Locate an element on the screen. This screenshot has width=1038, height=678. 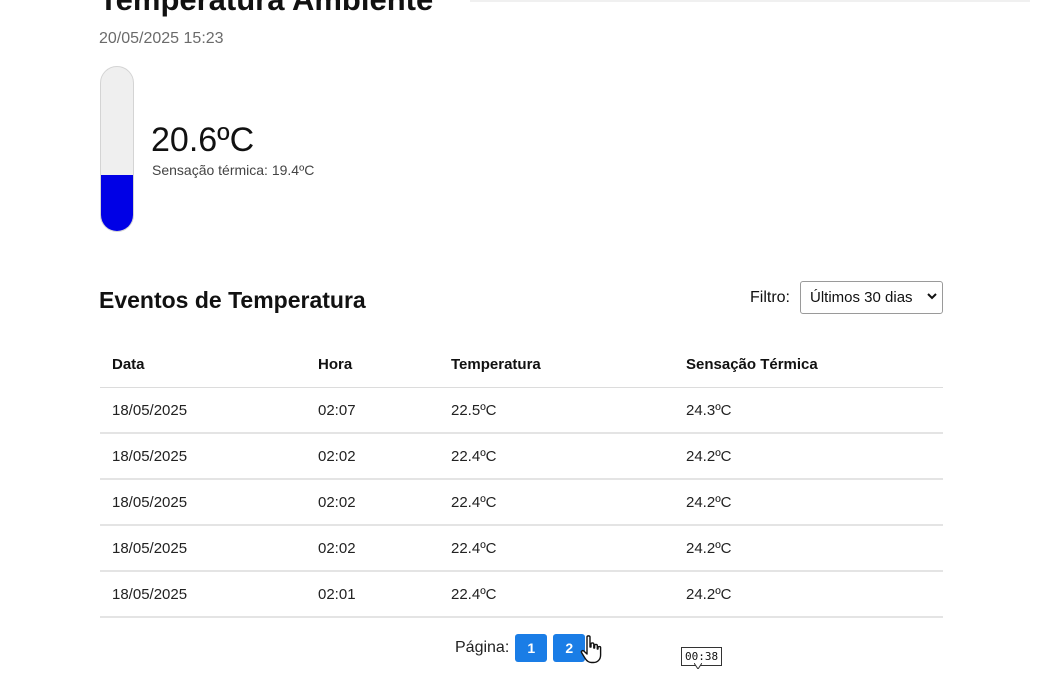
page-1-button: 1 is located at coordinates (531, 648).